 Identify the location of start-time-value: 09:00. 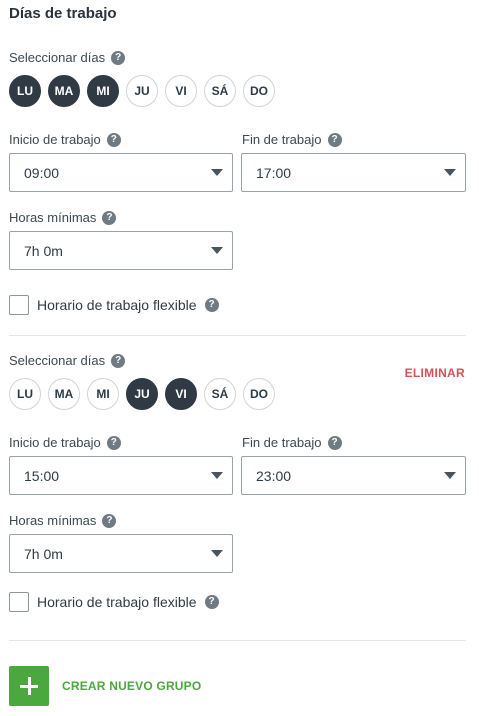
(42, 172).